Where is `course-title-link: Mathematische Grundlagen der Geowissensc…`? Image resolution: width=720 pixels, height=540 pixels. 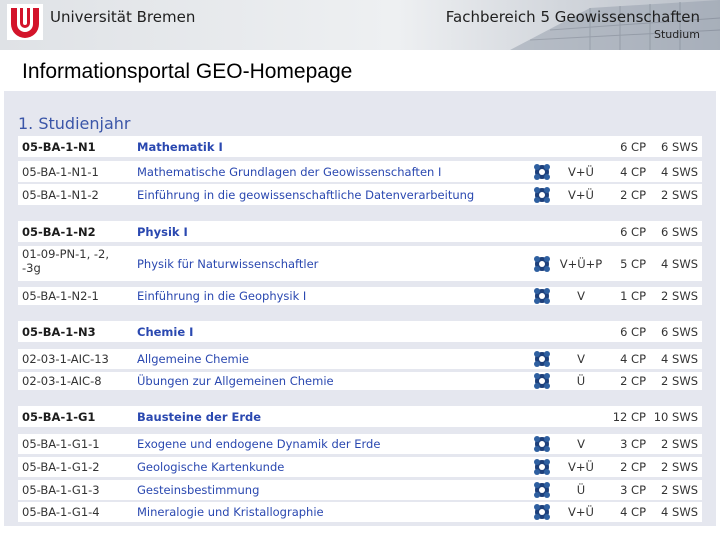 course-title-link: Mathematische Grundlagen der Geowissensc… is located at coordinates (289, 172).